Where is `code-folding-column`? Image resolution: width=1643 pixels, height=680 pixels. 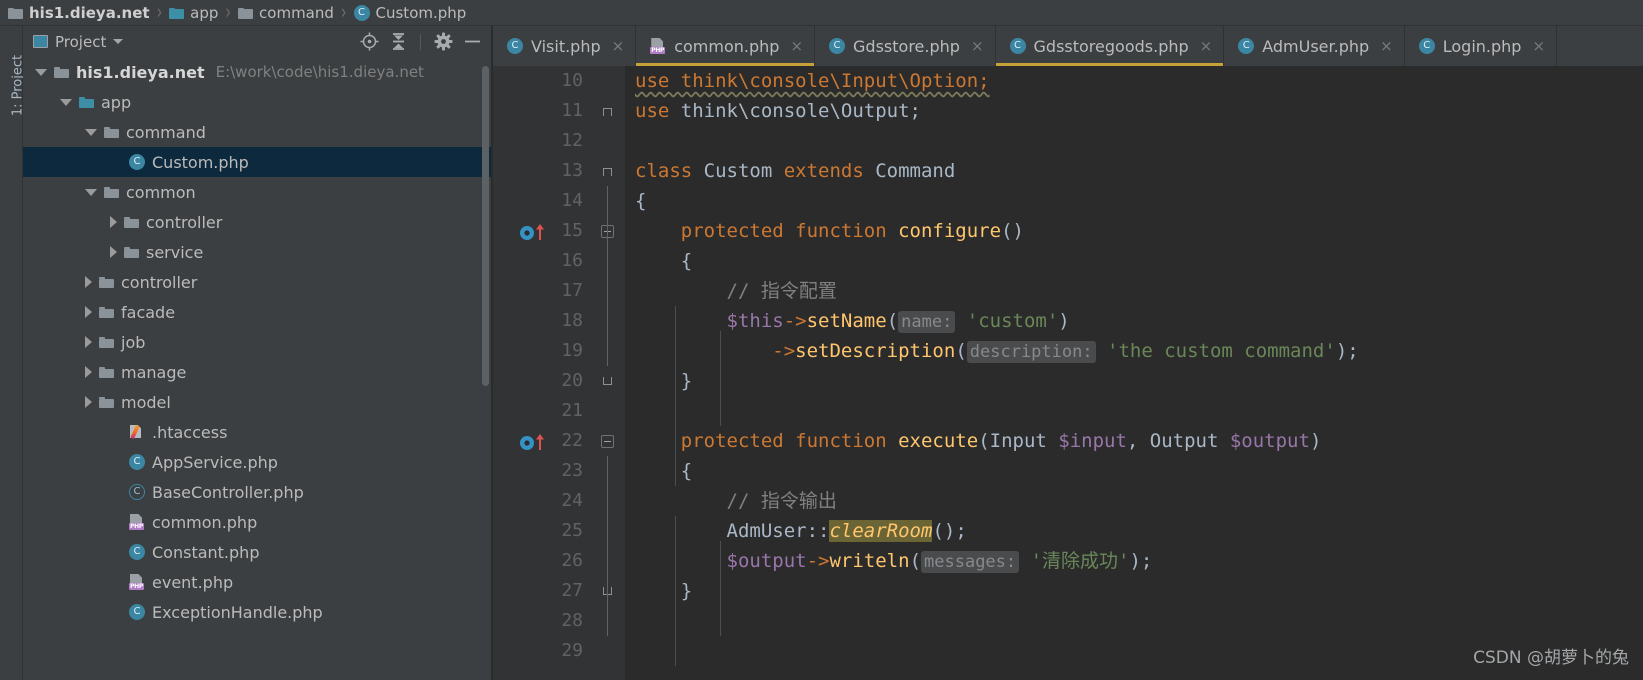 code-folding-column is located at coordinates (607, 373).